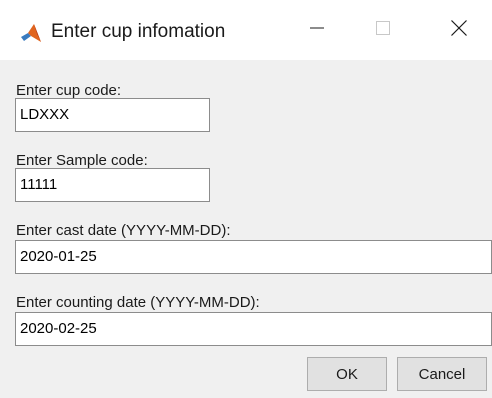  What do you see at coordinates (112, 185) in the screenshot?
I see `sample-code-input: 11111` at bounding box center [112, 185].